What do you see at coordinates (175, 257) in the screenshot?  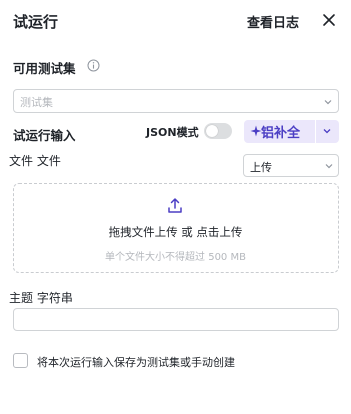 I see `dropzone-limit-text: 单个文件大小不得超过 500 MB` at bounding box center [175, 257].